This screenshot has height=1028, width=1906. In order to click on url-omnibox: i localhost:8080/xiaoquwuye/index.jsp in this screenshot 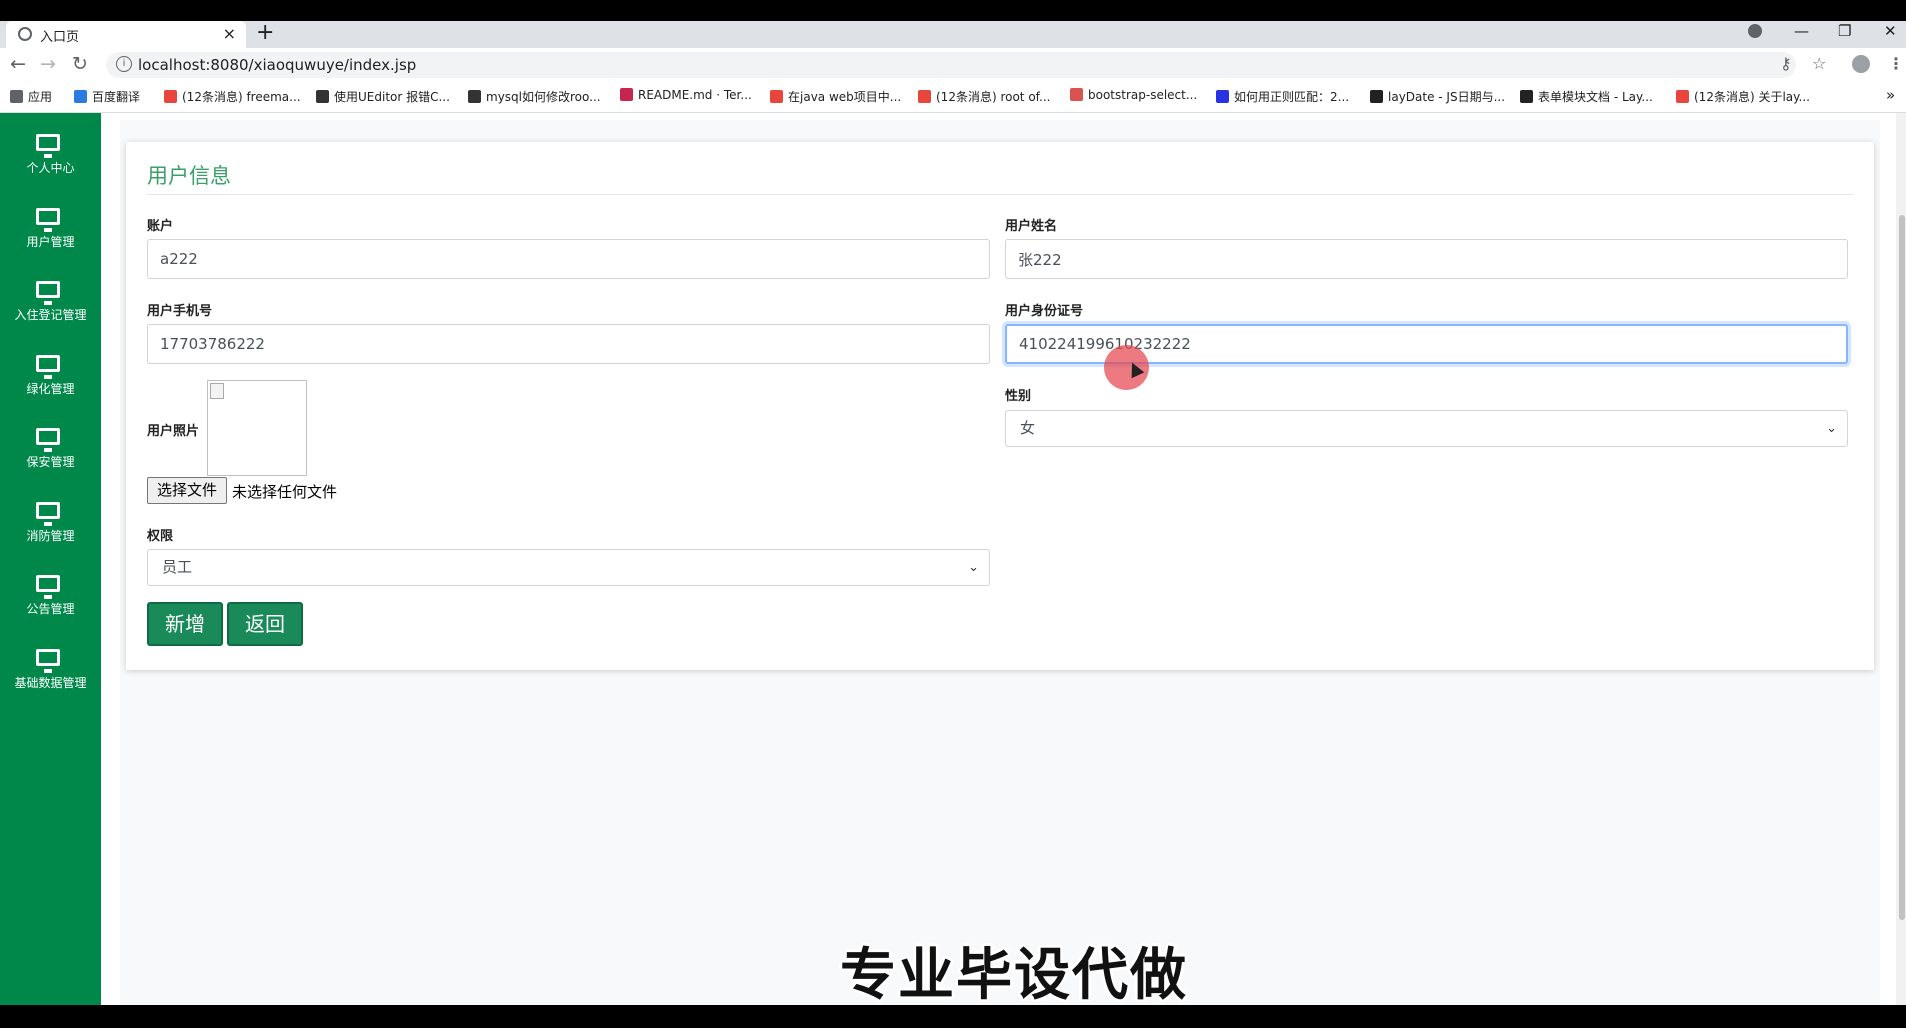, I will do `click(951, 65)`.